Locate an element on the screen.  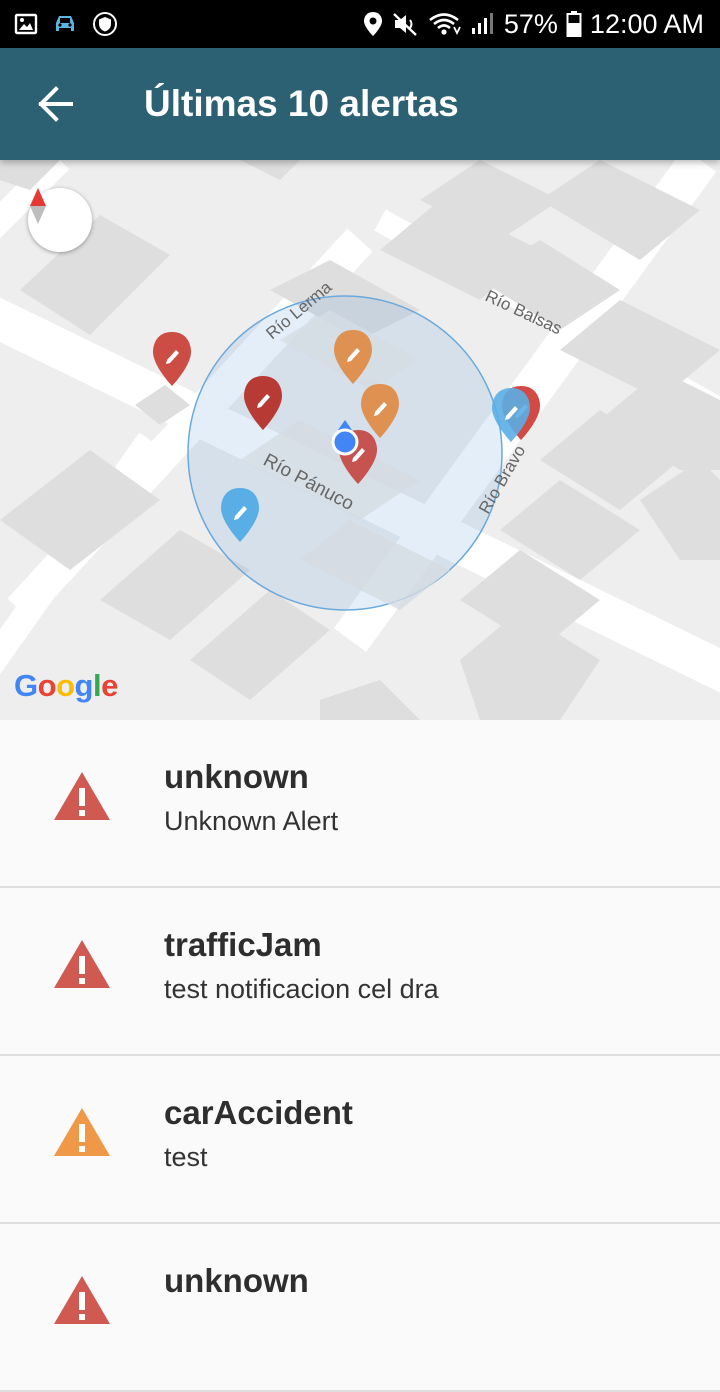
status-bar: 57% 12:00 AM is located at coordinates (360, 24).